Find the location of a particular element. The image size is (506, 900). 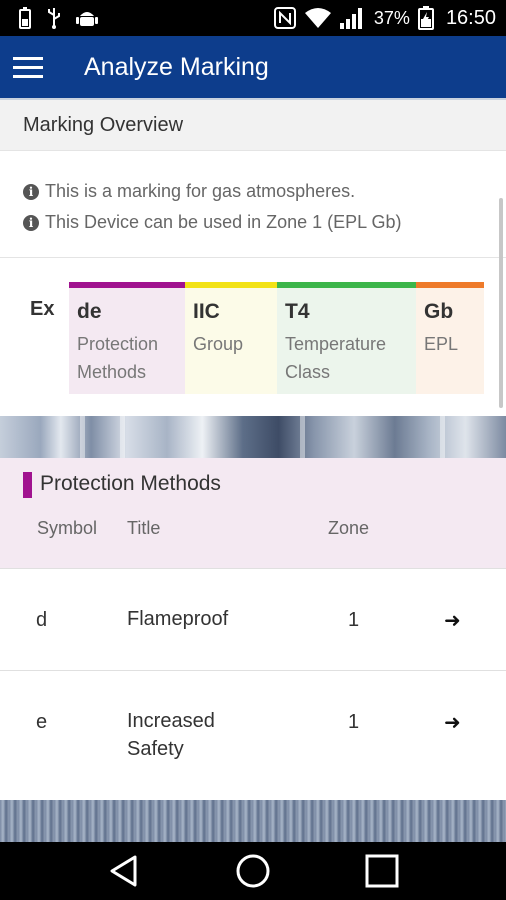

system-nav-bar is located at coordinates (253, 871).